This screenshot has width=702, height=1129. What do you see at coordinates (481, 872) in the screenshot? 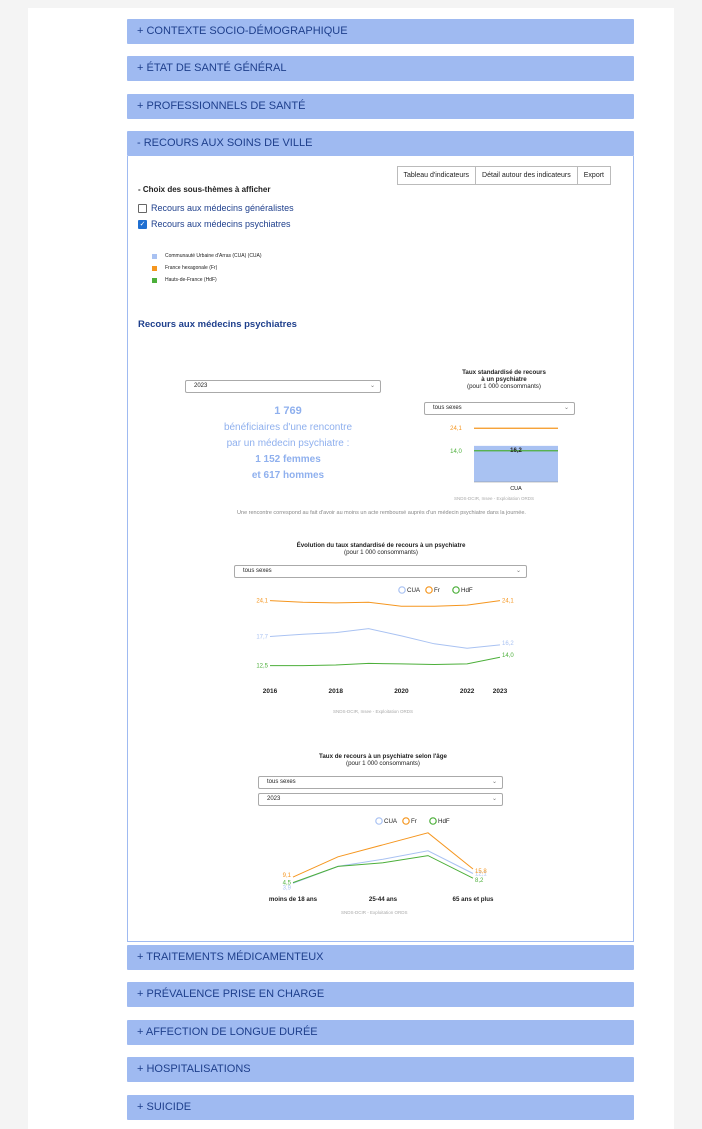
I see `label-last-fr: 15,8` at bounding box center [481, 872].